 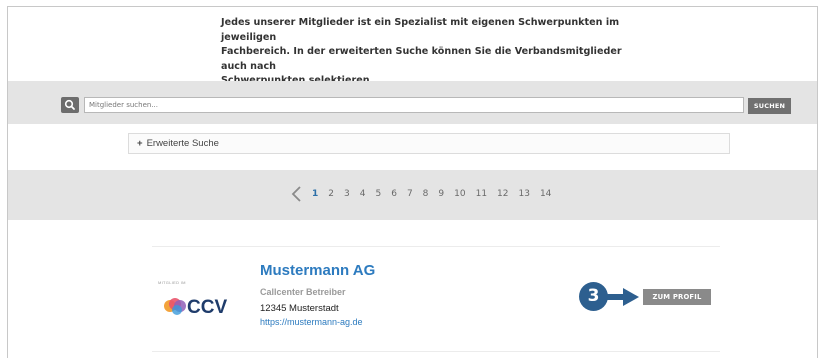 What do you see at coordinates (677, 297) in the screenshot?
I see `view-profile-button: ZUM PROFIL` at bounding box center [677, 297].